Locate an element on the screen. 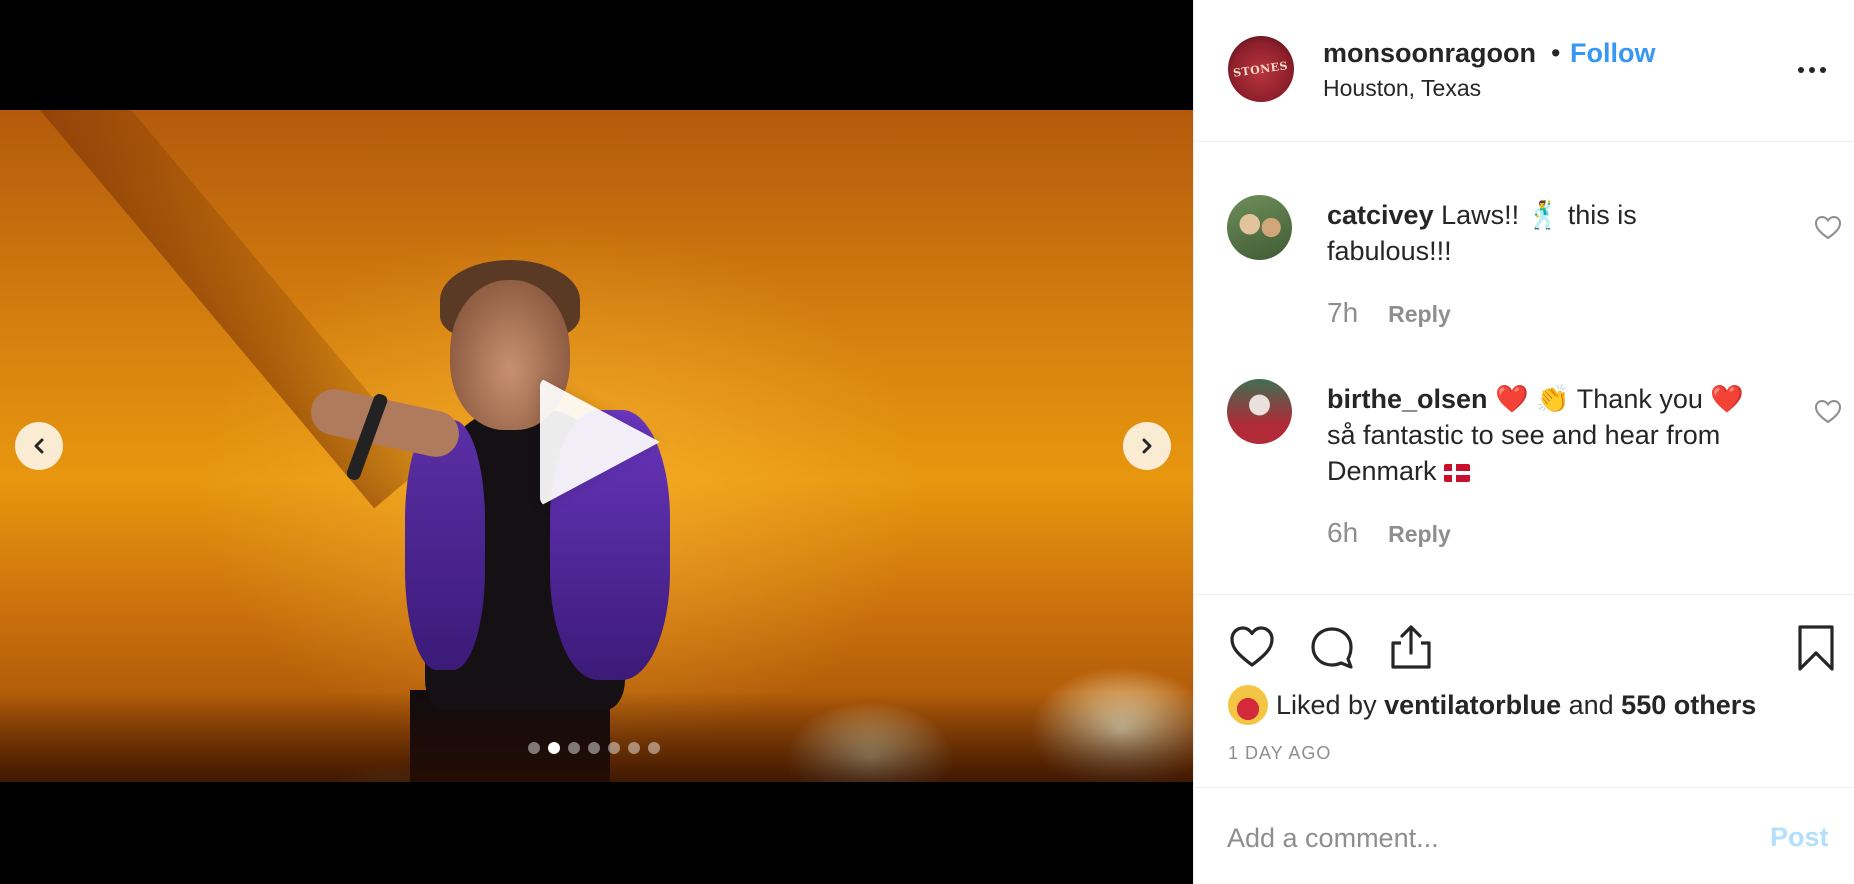 This screenshot has width=1854, height=884. username-link: monsoonragoon is located at coordinates (1429, 53).